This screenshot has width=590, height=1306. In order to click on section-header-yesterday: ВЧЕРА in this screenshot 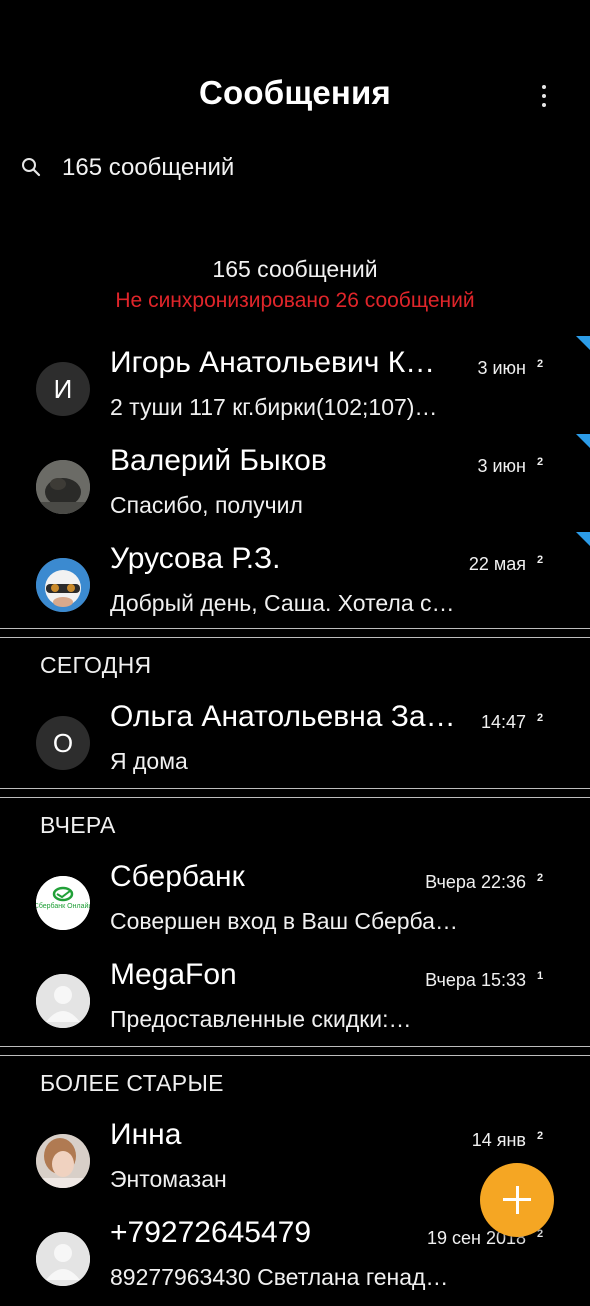, I will do `click(78, 825)`.